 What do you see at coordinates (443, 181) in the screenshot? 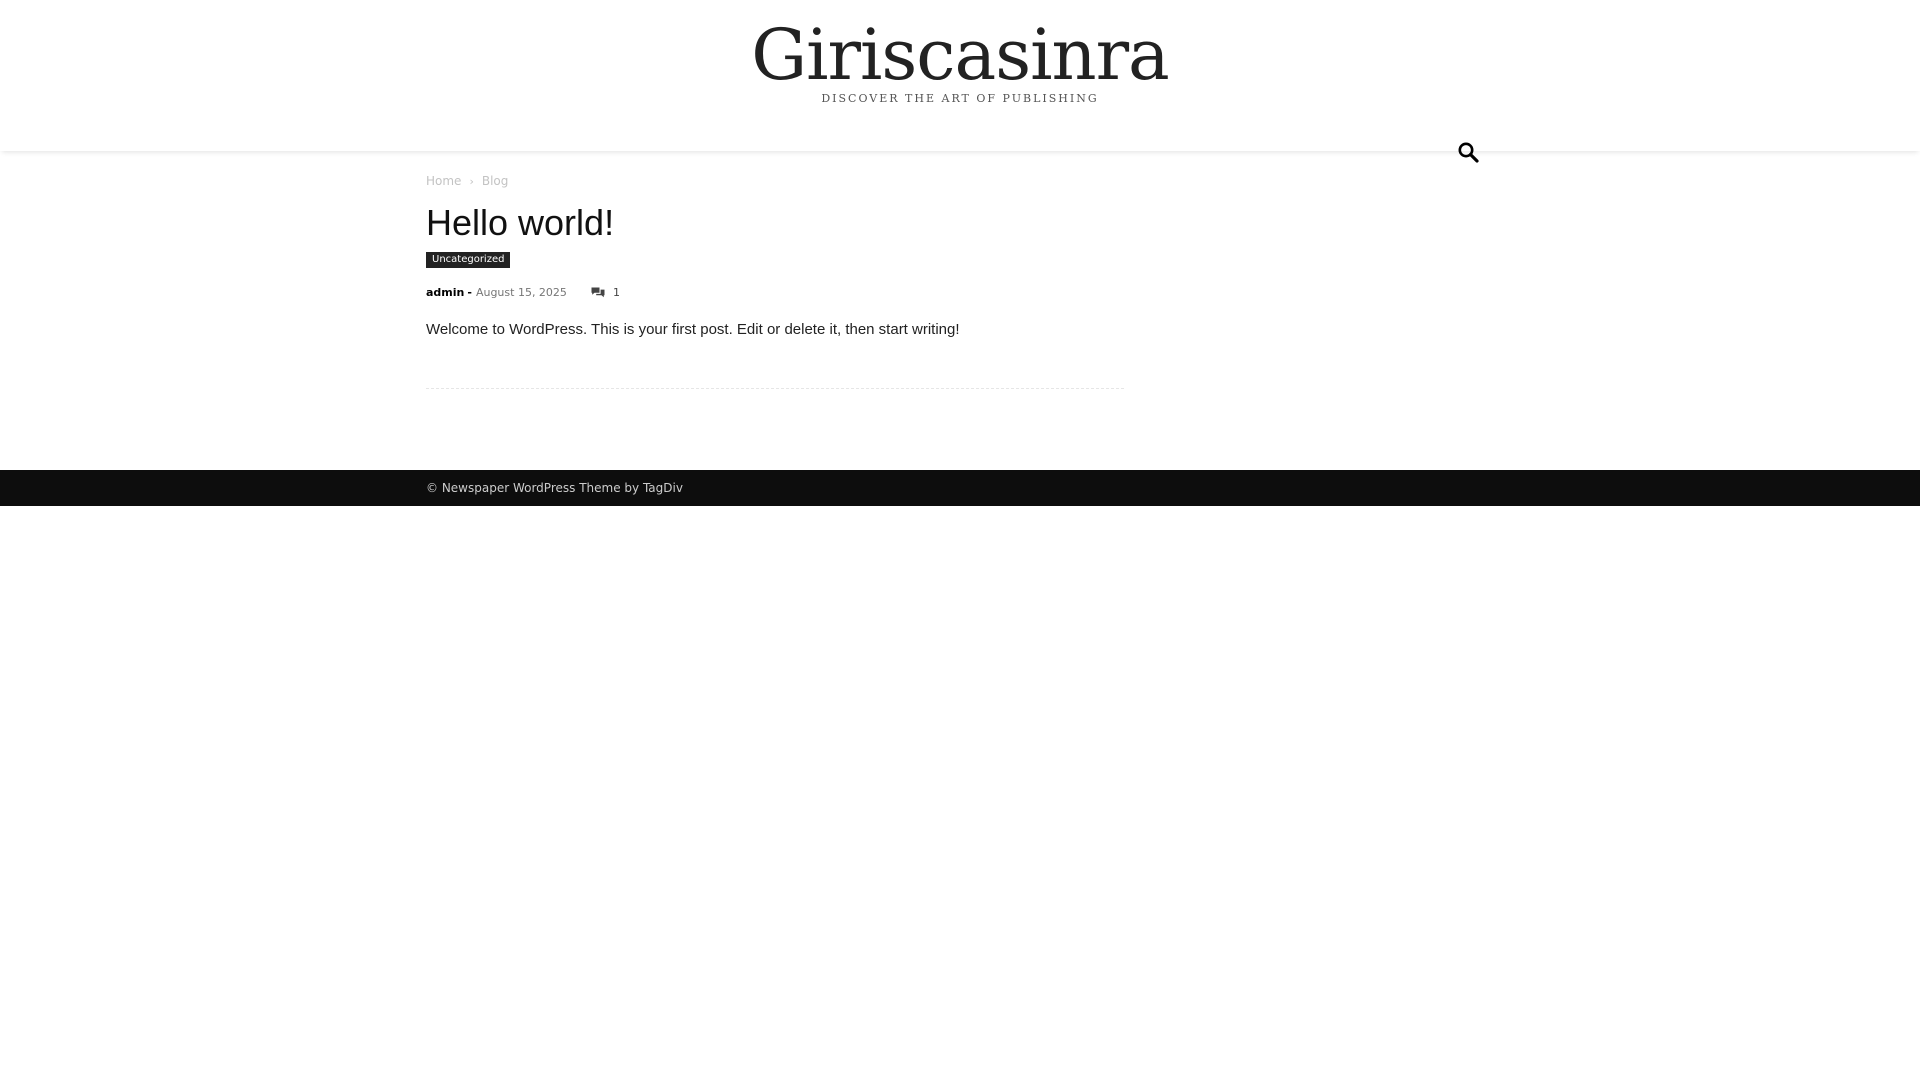
I see `breadcrumb-home: Home` at bounding box center [443, 181].